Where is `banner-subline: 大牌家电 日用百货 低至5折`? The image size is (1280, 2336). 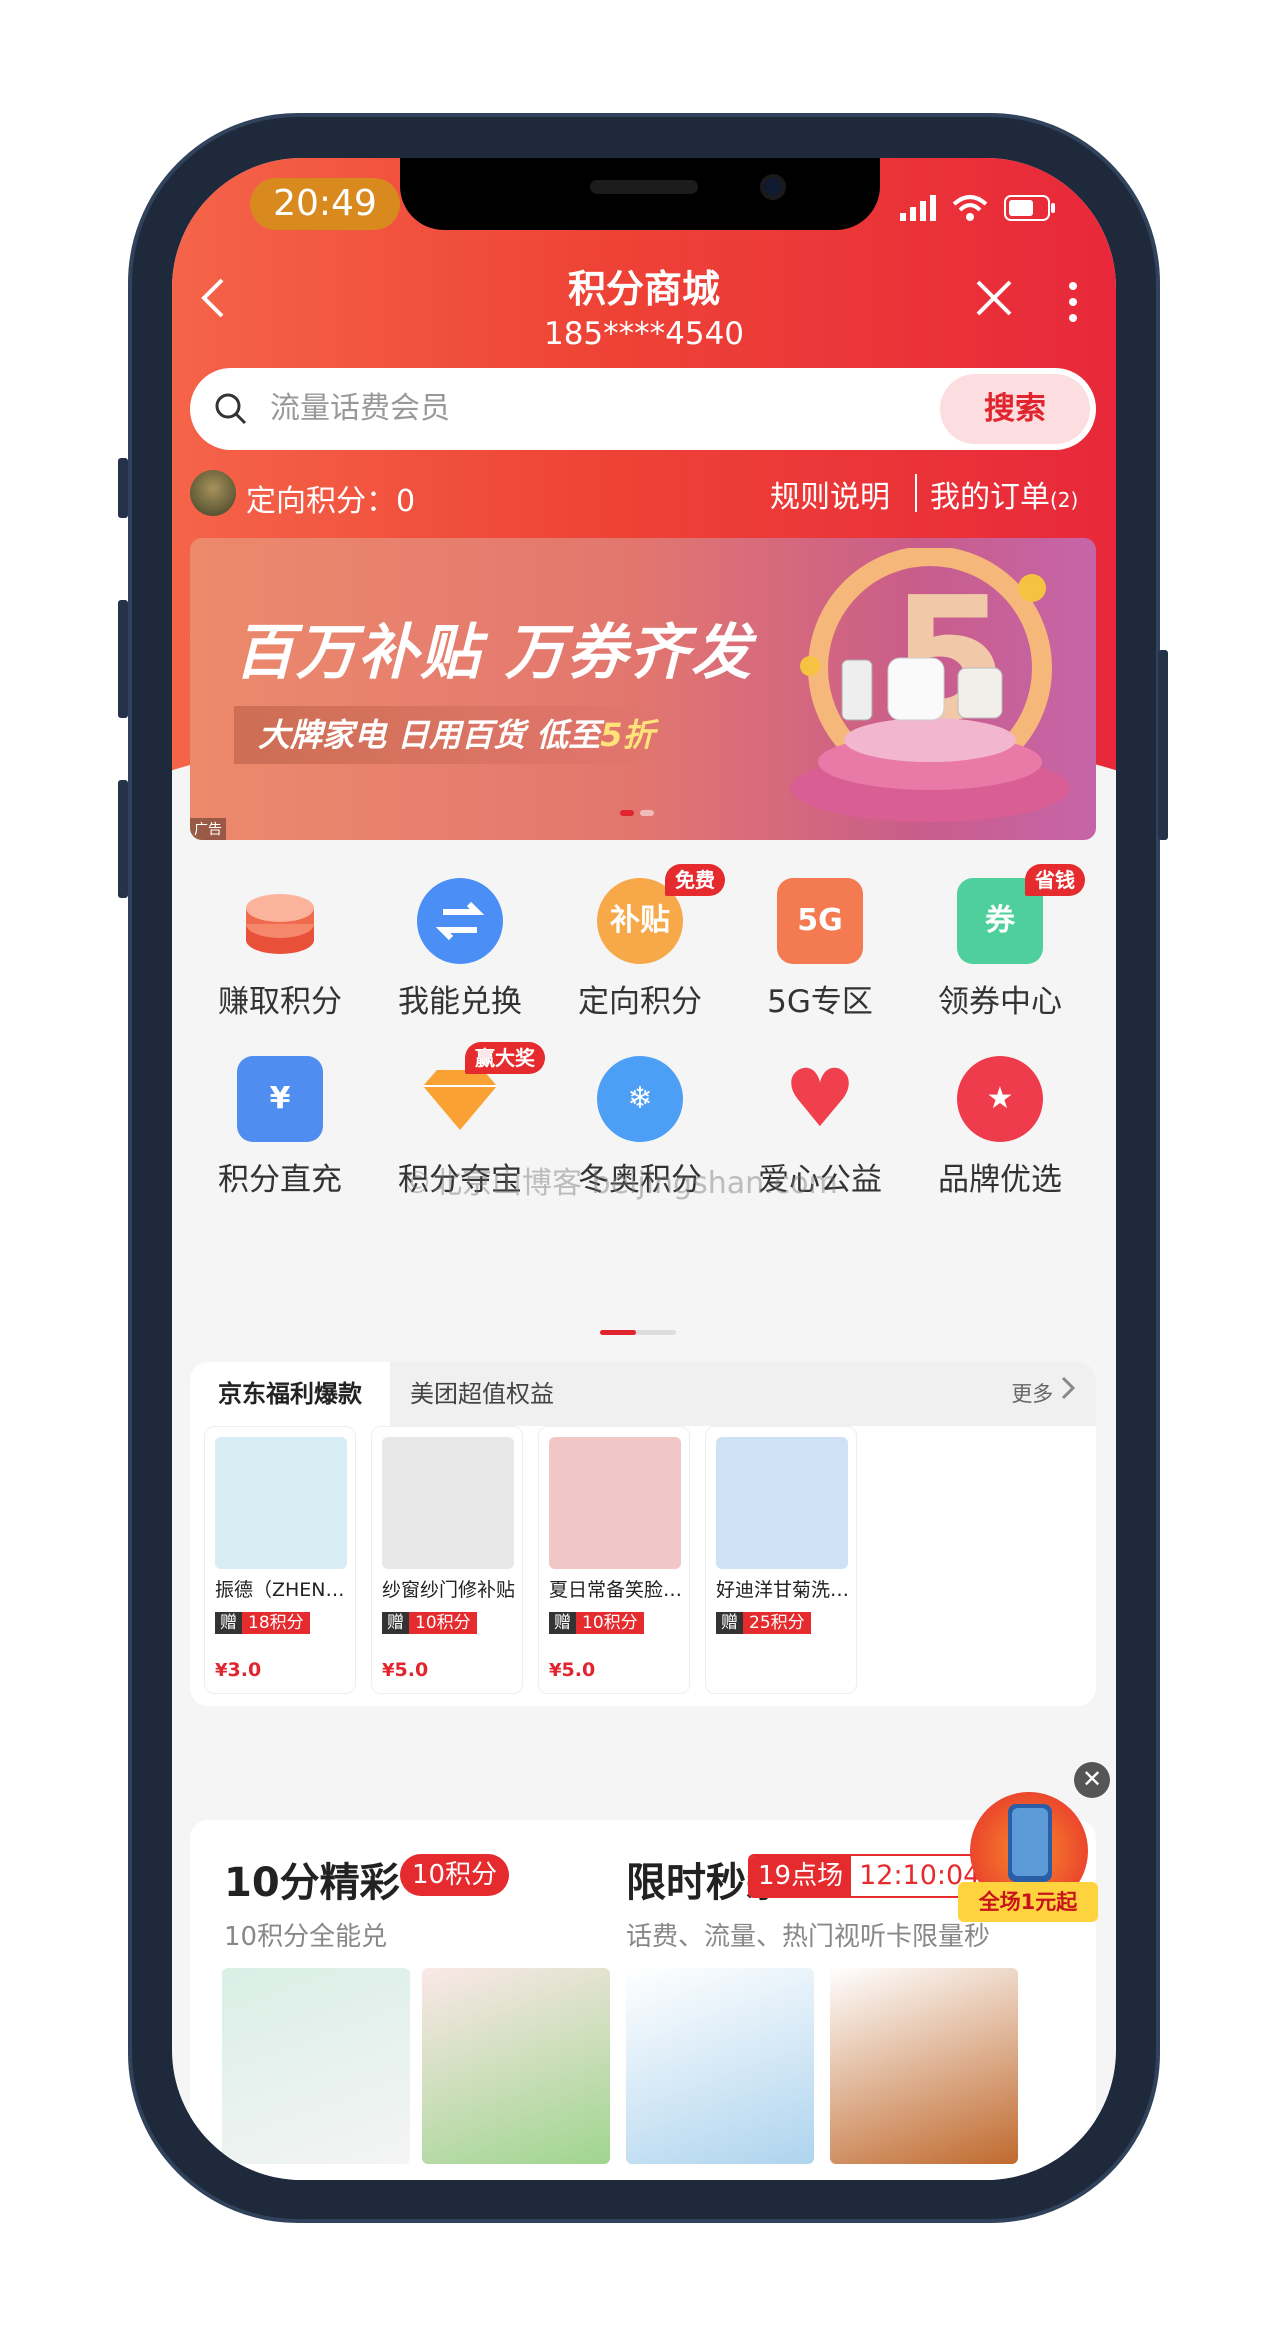
banner-subline: 大牌家电 日用百货 低至5折 is located at coordinates (450, 735).